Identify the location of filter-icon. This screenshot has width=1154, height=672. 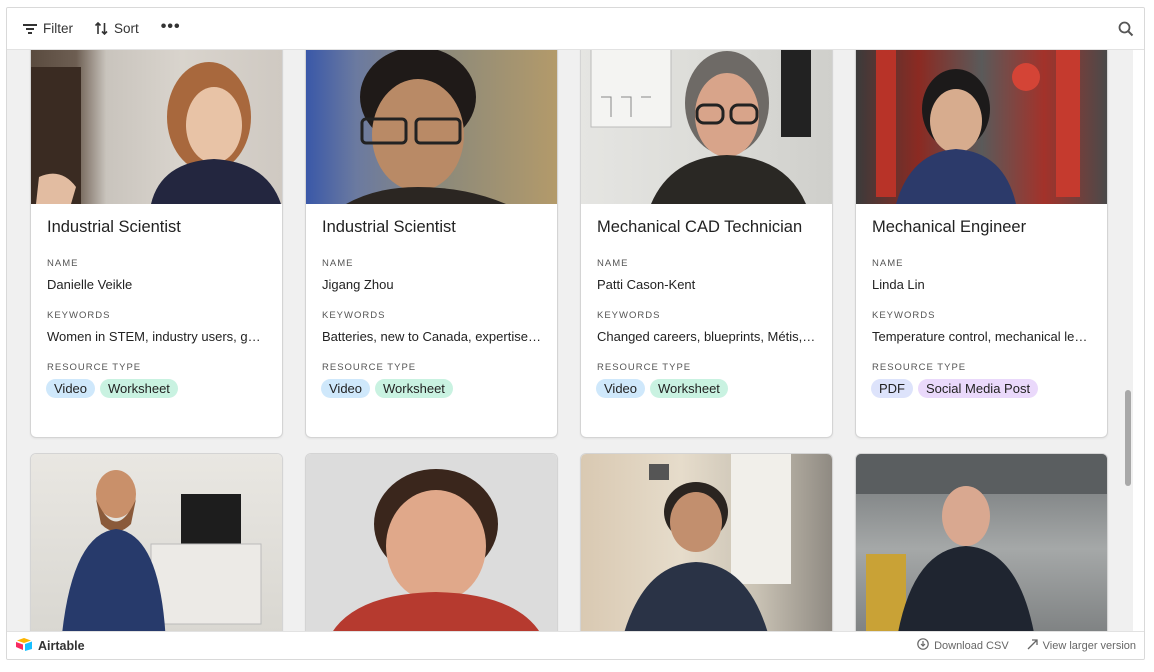
(30, 29).